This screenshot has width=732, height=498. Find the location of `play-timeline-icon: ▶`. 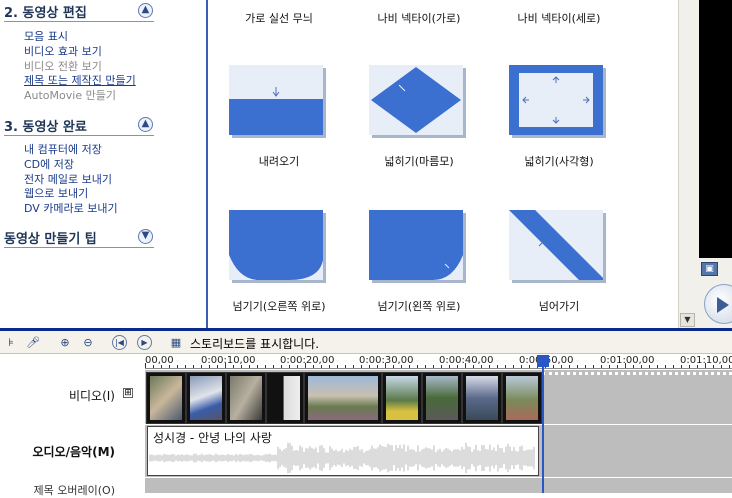

play-timeline-icon: ▶ is located at coordinates (144, 342).